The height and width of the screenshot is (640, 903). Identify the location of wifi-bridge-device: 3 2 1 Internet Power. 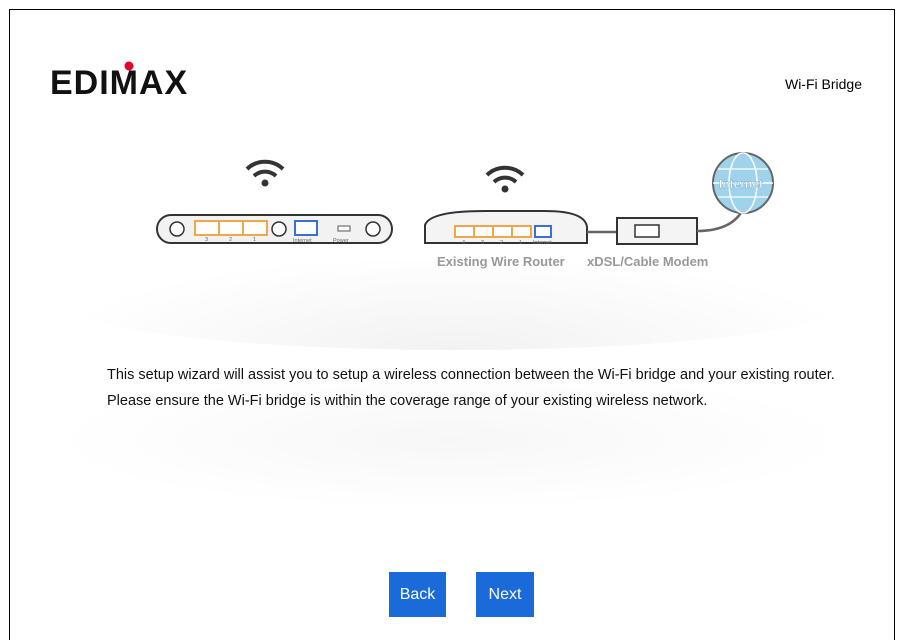
(274, 229).